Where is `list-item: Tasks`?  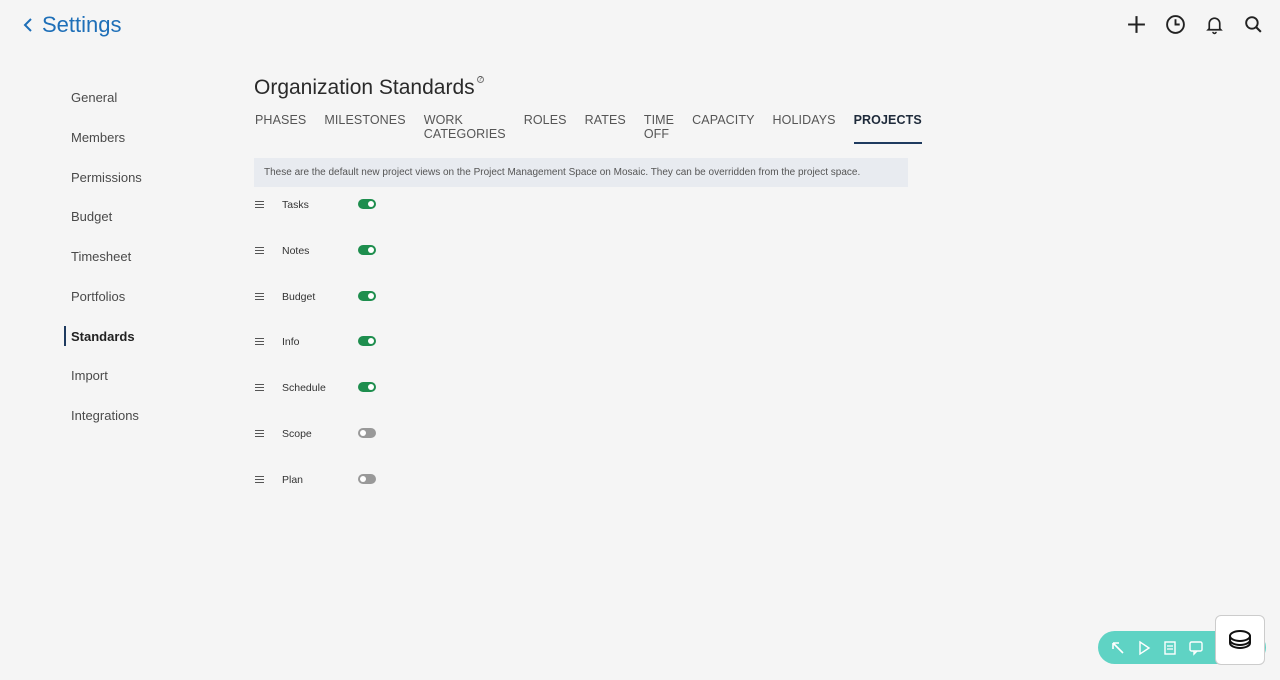
list-item: Tasks is located at coordinates (594, 214).